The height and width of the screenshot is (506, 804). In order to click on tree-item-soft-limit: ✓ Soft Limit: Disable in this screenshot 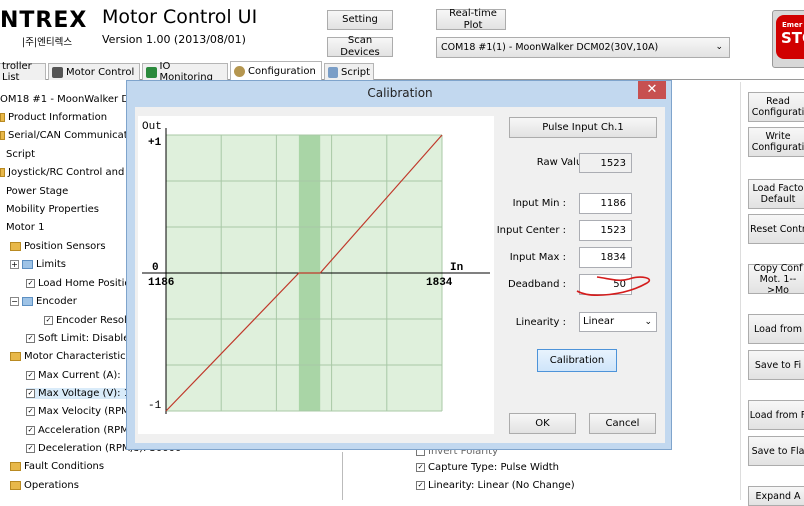, I will do `click(77, 338)`.